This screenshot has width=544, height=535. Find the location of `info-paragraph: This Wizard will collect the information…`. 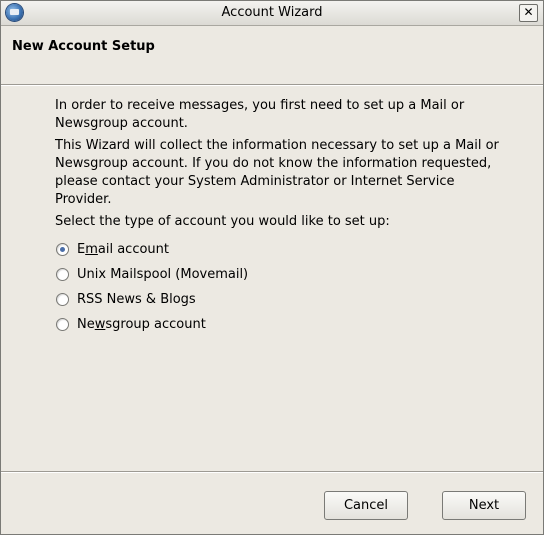

info-paragraph: This Wizard will collect the information… is located at coordinates (277, 172).